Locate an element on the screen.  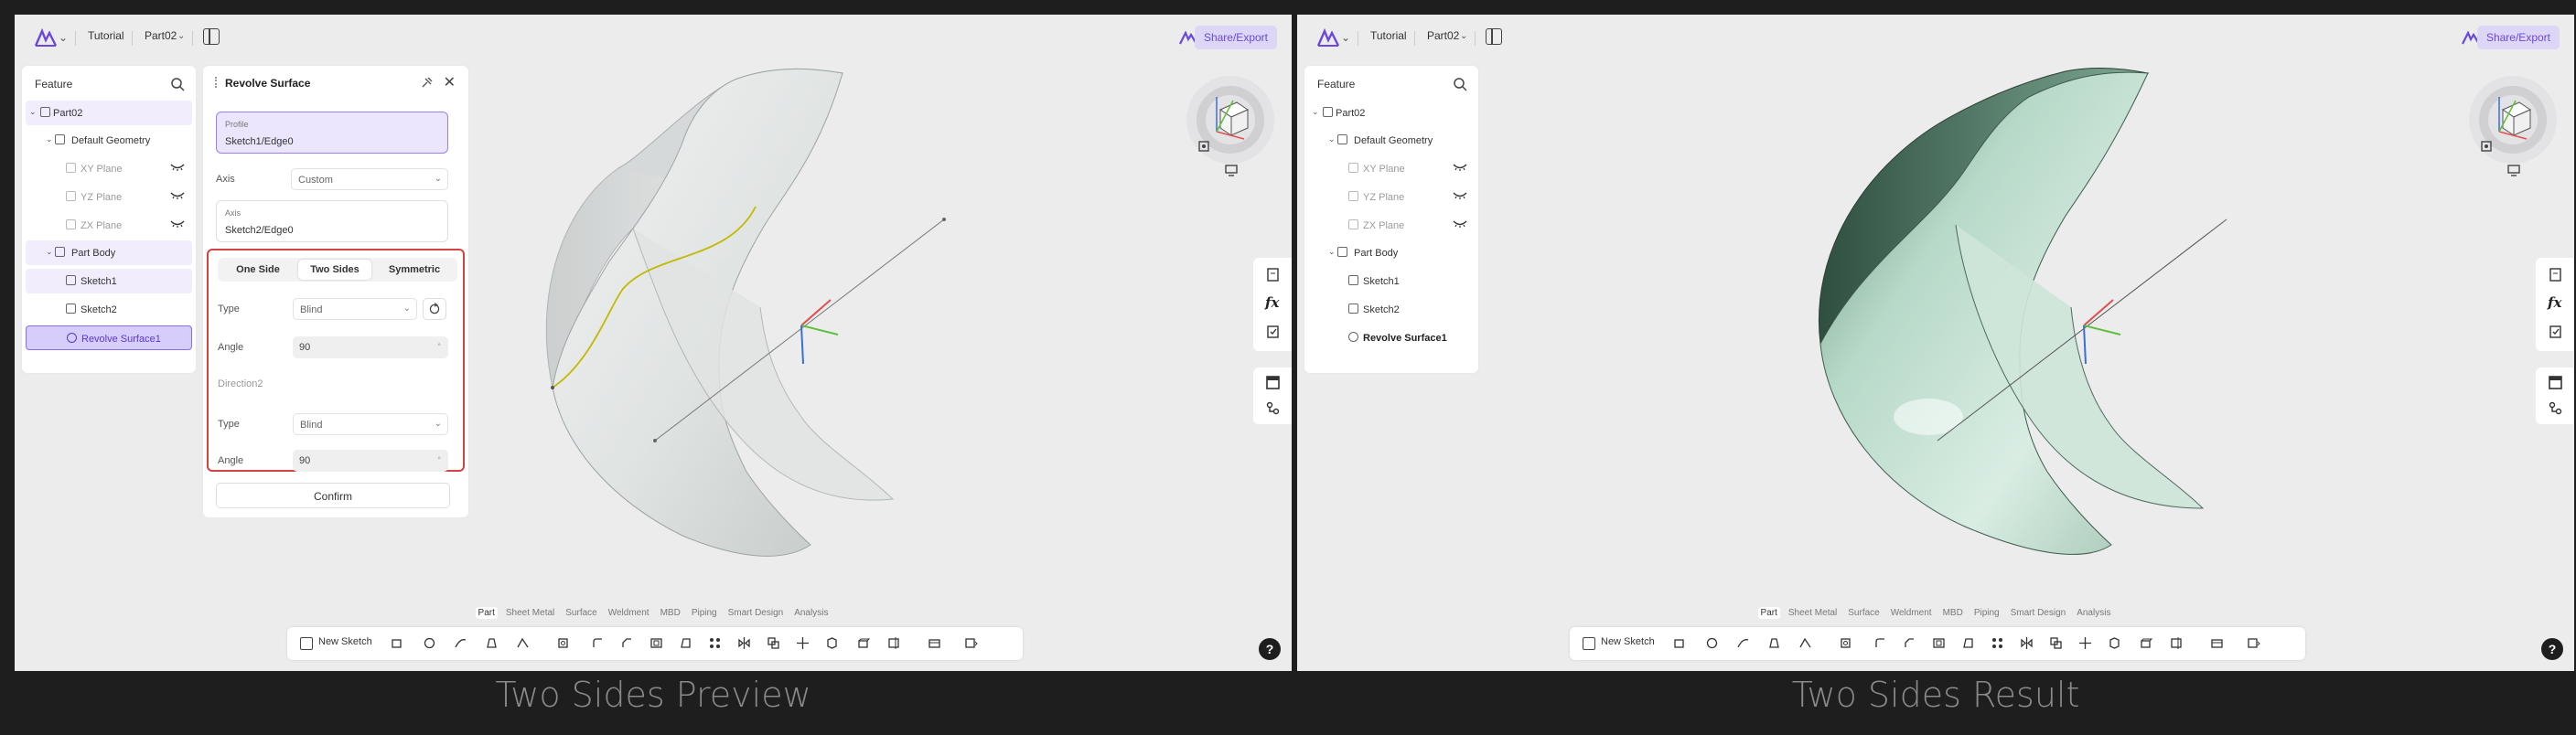
profile-field: Profile Sketch1/Edge0 is located at coordinates (332, 133).